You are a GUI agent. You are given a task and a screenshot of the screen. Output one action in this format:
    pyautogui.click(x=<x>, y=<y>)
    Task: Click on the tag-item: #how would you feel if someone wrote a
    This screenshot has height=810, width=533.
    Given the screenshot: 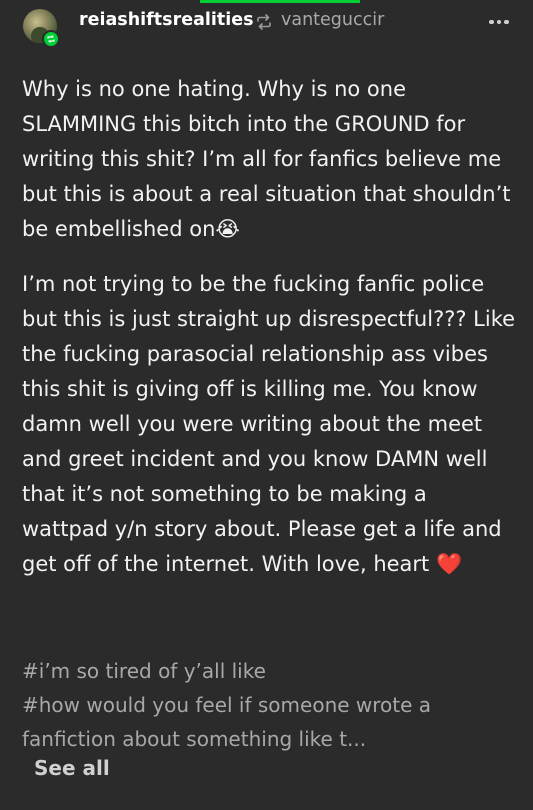 What is the action you would take?
    pyautogui.click(x=269, y=705)
    